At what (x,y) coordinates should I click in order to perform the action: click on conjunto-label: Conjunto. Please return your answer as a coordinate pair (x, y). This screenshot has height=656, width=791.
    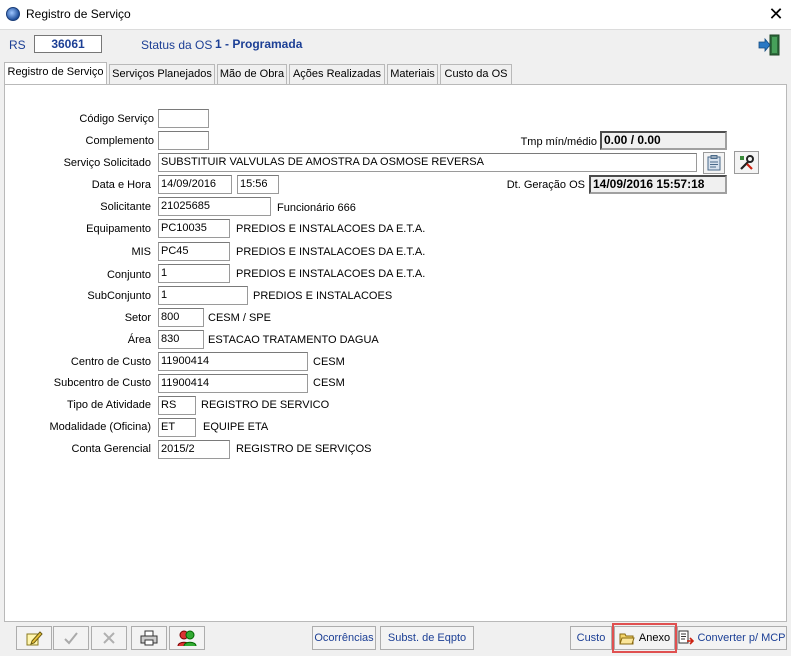
    Looking at the image, I should click on (128, 275).